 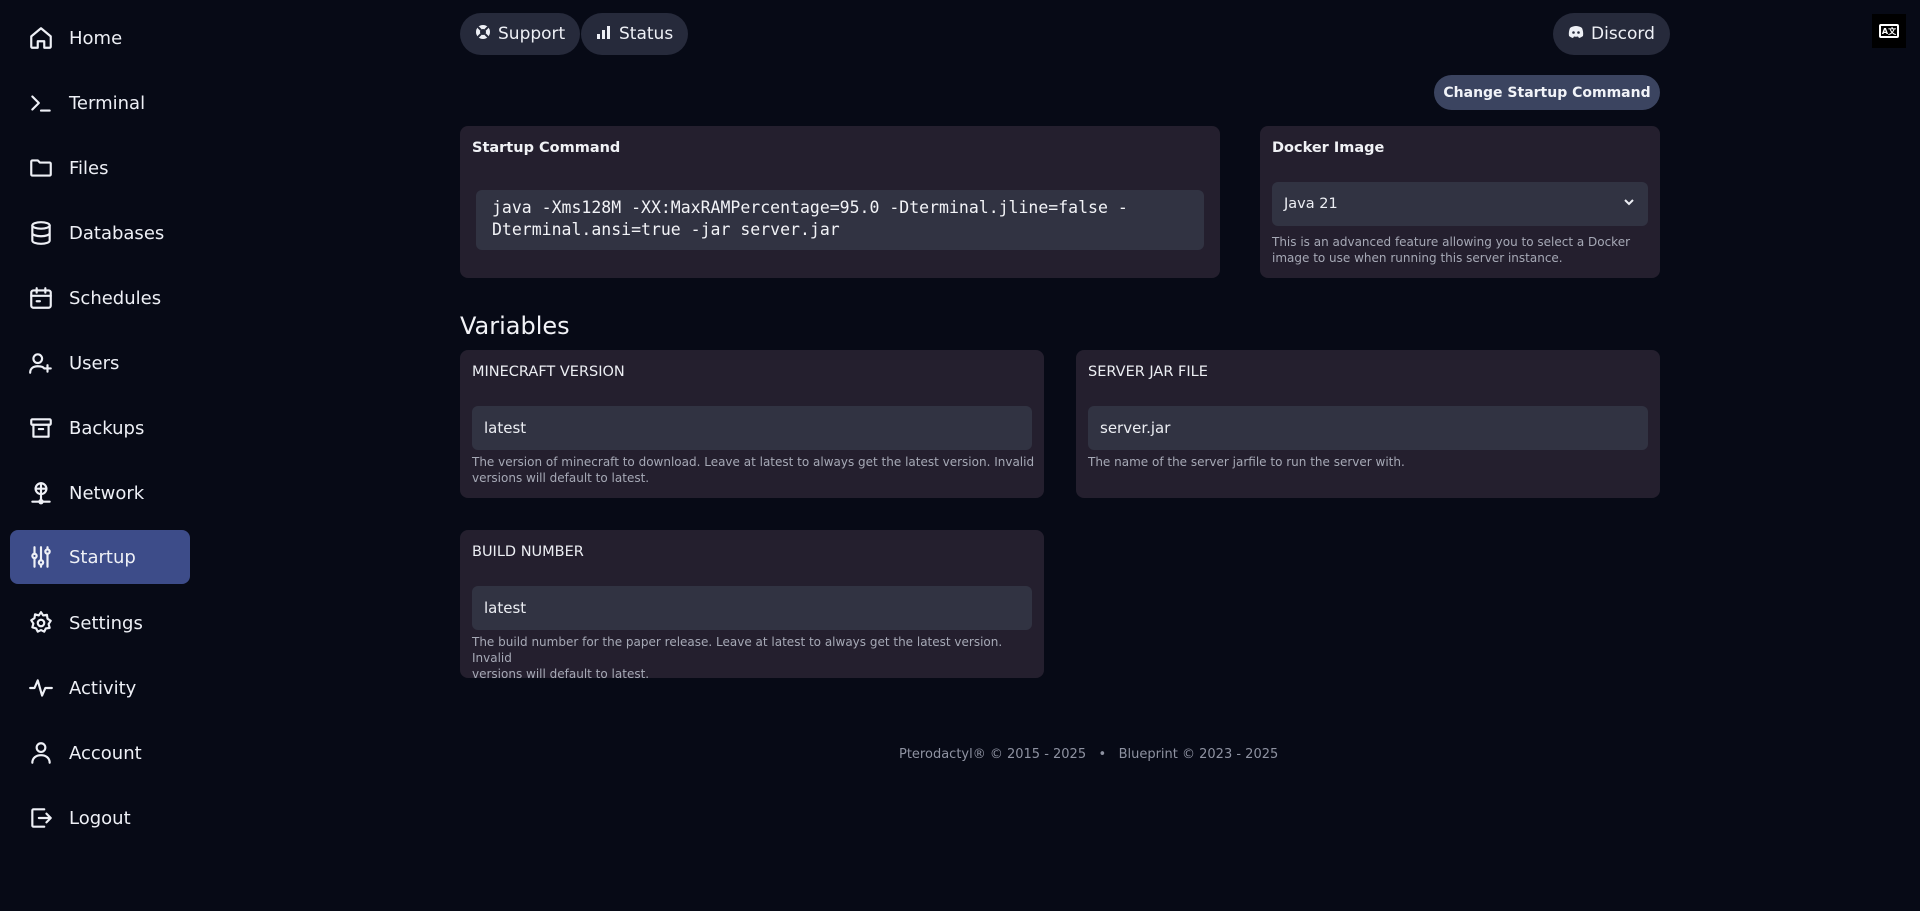 I want to click on sidebar-item-label: Users, so click(x=94, y=363).